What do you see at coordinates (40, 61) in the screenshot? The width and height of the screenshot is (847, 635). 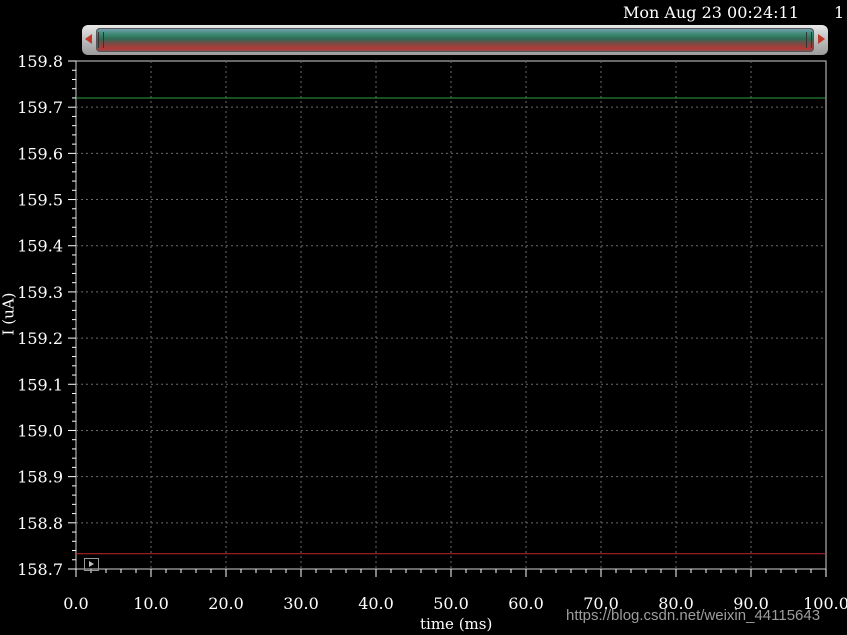 I see `y-tick-label: 159.8` at bounding box center [40, 61].